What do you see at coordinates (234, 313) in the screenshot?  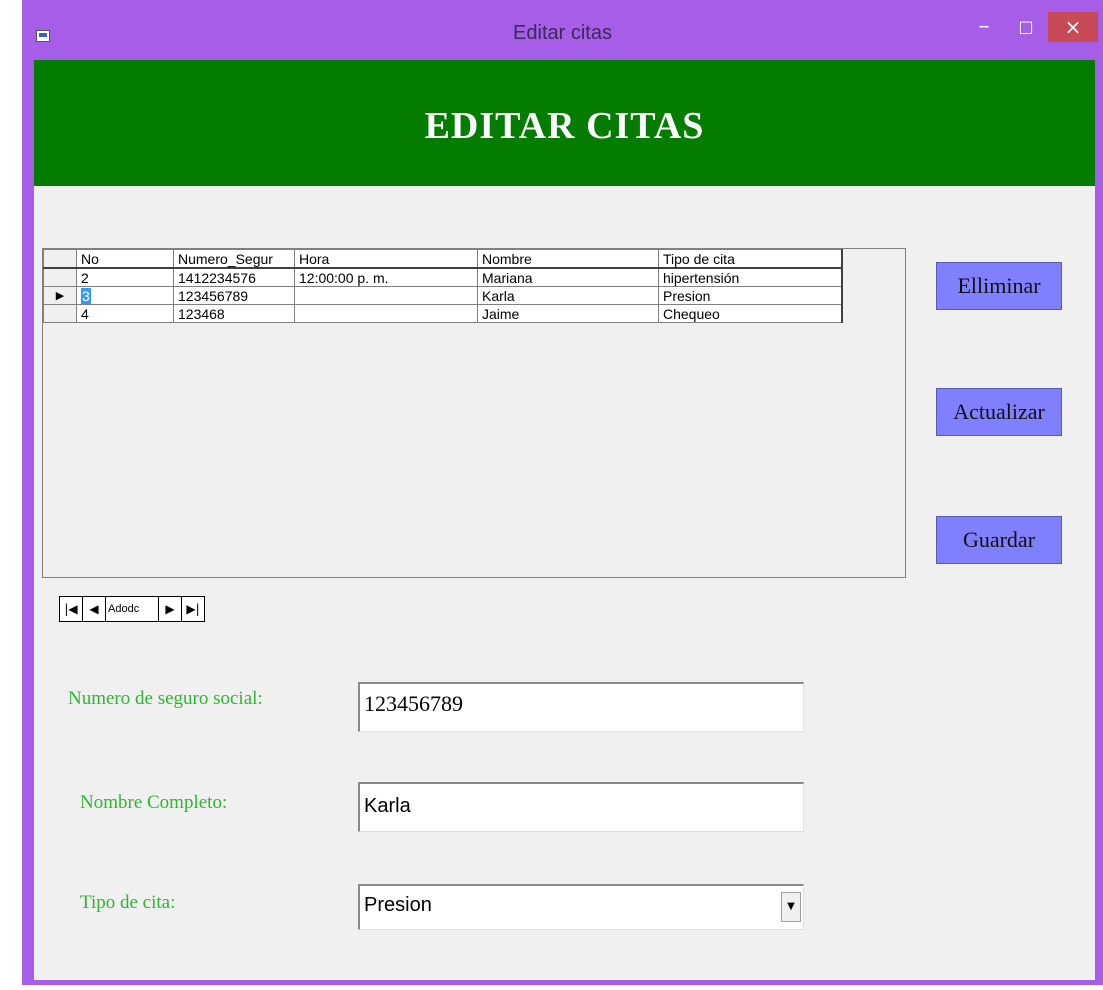 I see `cell-numero-seguro: 123468` at bounding box center [234, 313].